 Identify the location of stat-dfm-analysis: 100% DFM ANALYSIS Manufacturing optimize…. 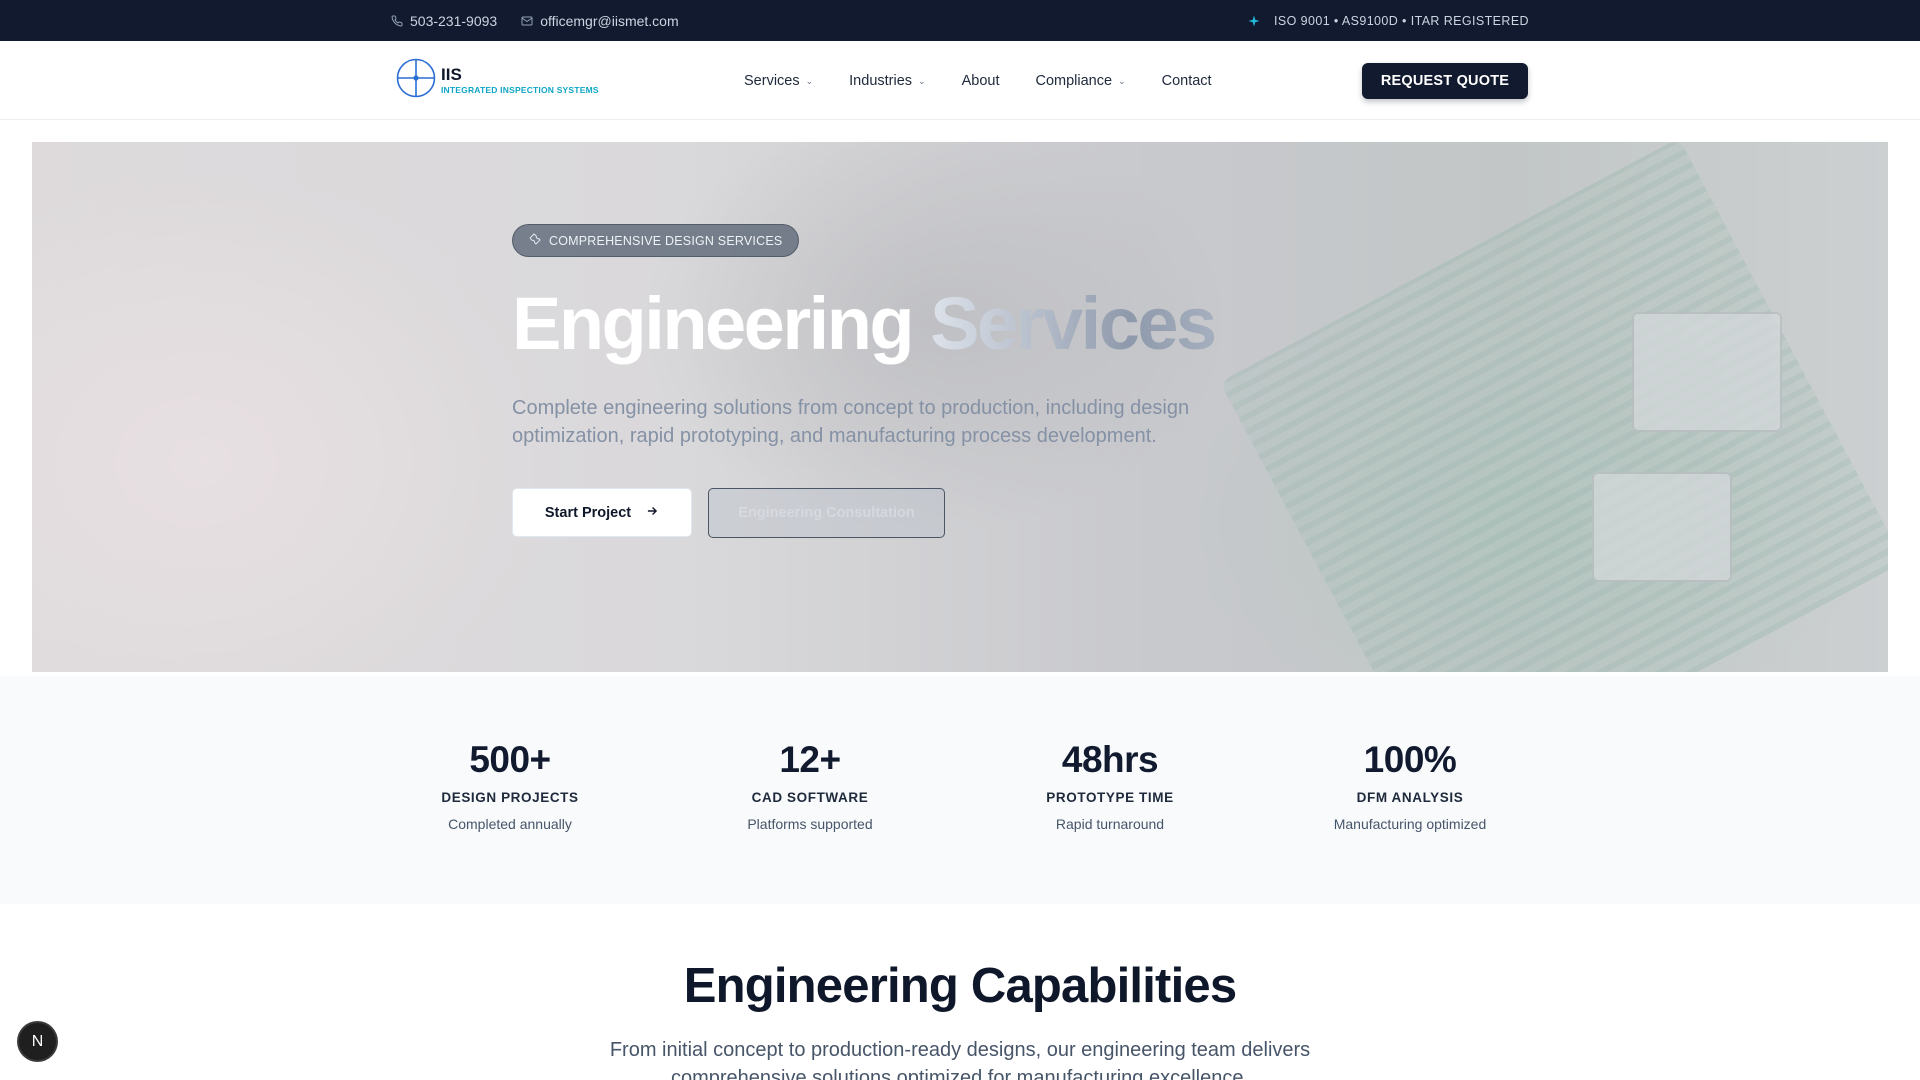
(1410, 785).